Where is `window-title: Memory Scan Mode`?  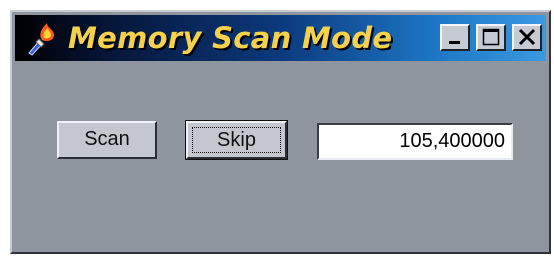
window-title: Memory Scan Mode is located at coordinates (230, 38).